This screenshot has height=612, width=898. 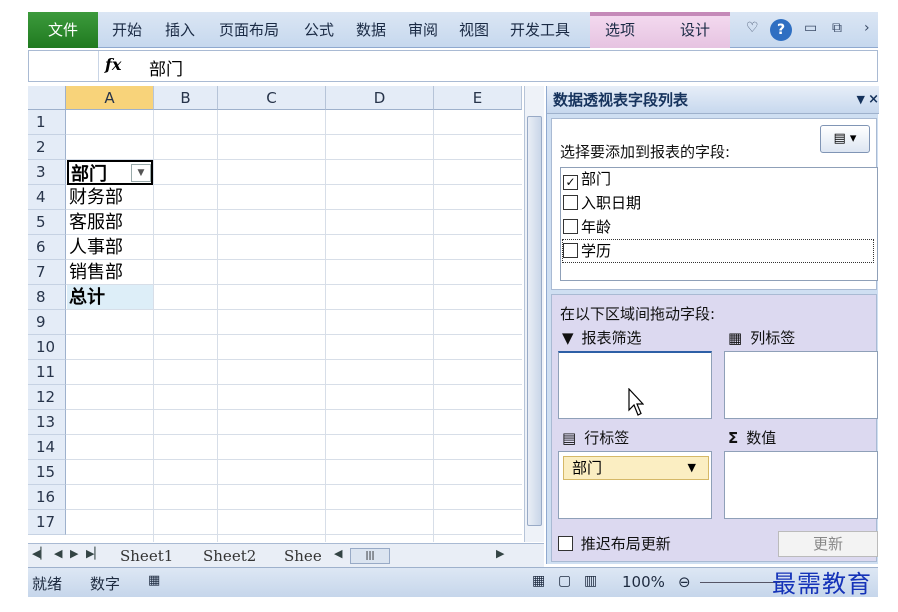 I want to click on row-header: 11, so click(x=47, y=372).